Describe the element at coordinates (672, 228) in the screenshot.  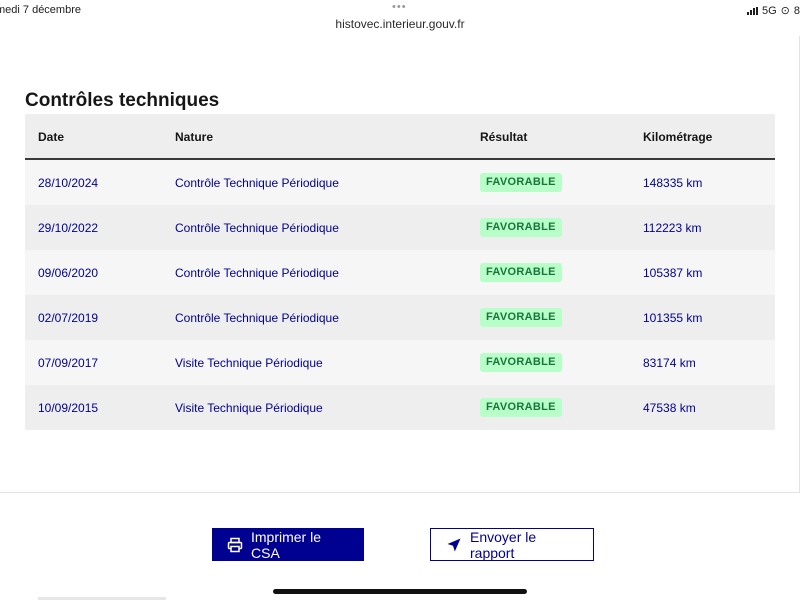
I see `cell-mileage: 112223 km` at that location.